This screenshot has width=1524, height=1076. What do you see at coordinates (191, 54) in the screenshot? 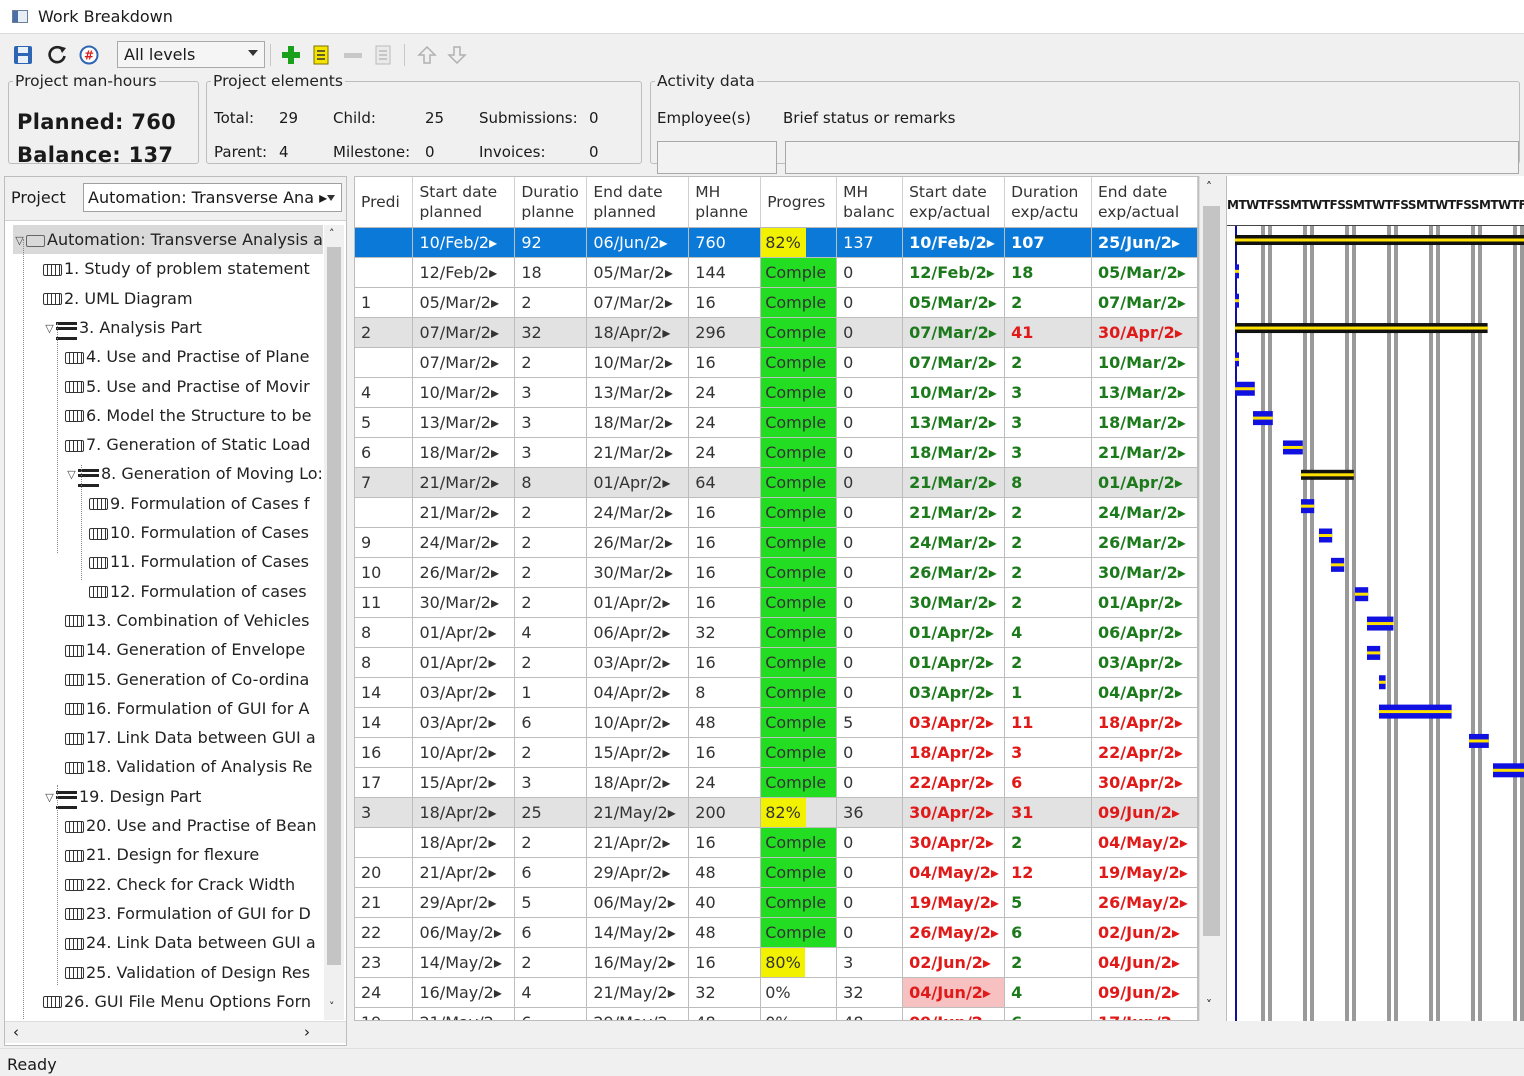
I see `levels-dropdown: All levels` at bounding box center [191, 54].